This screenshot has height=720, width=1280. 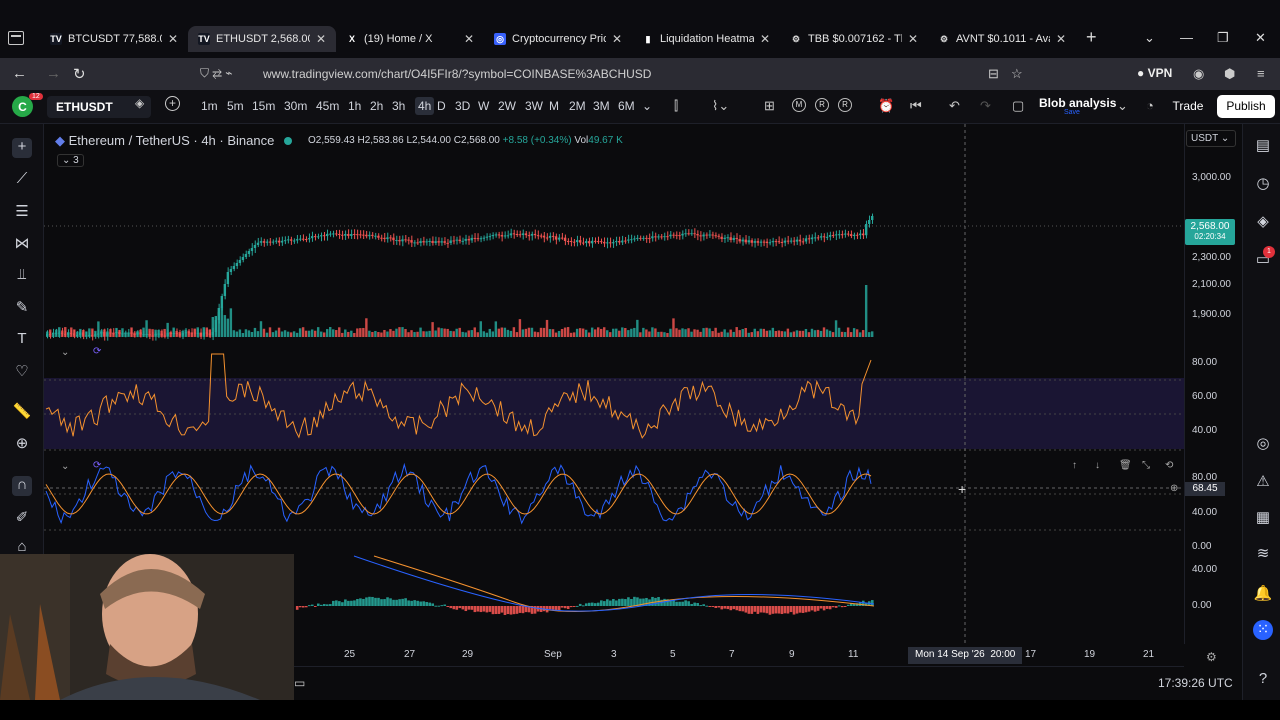 What do you see at coordinates (235, 106) in the screenshot?
I see `timeframe-5m: 5m` at bounding box center [235, 106].